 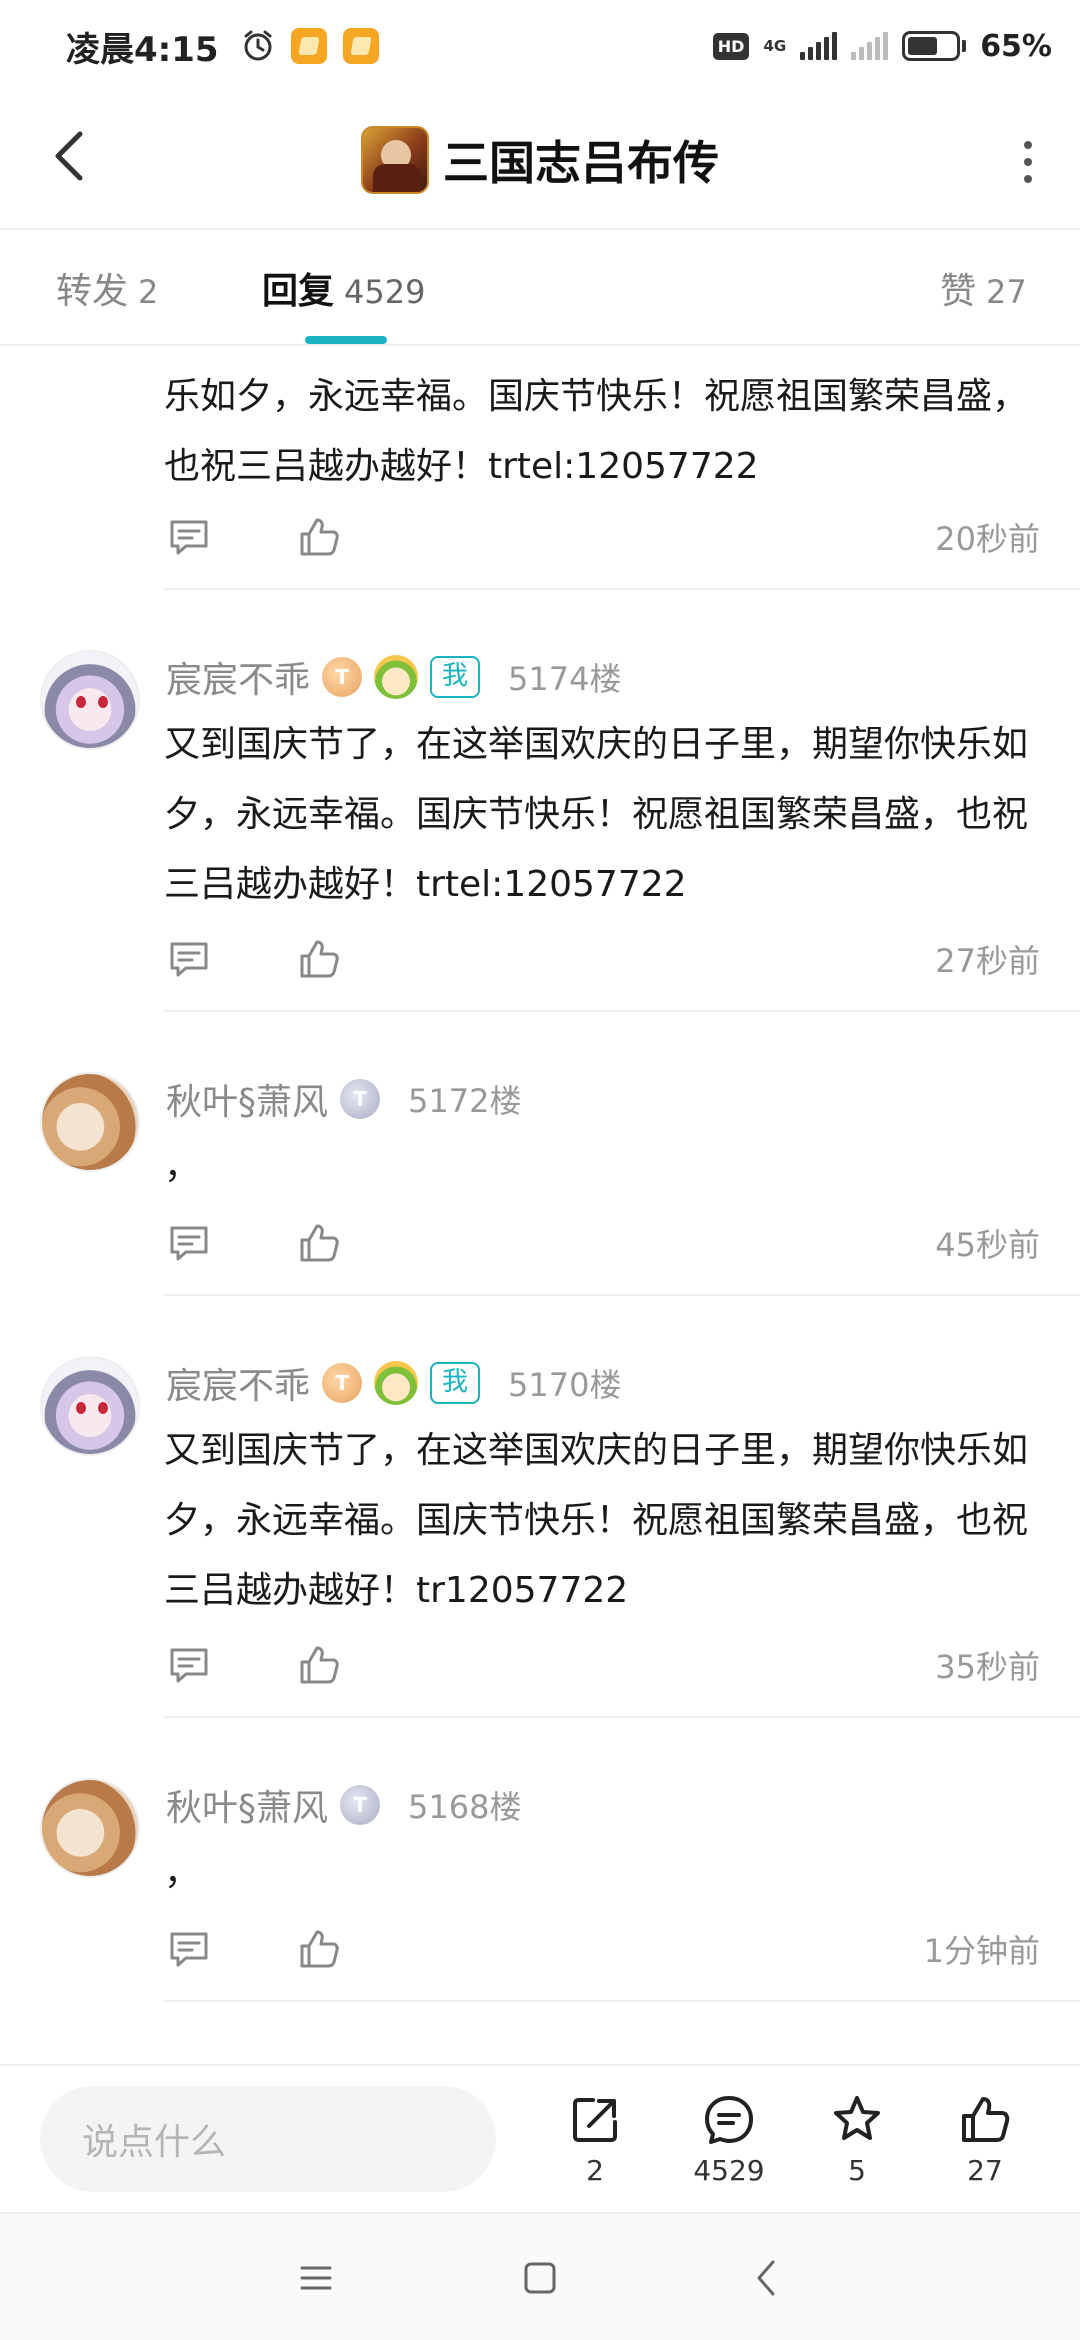 I want to click on like-button: 27, so click(x=985, y=2139).